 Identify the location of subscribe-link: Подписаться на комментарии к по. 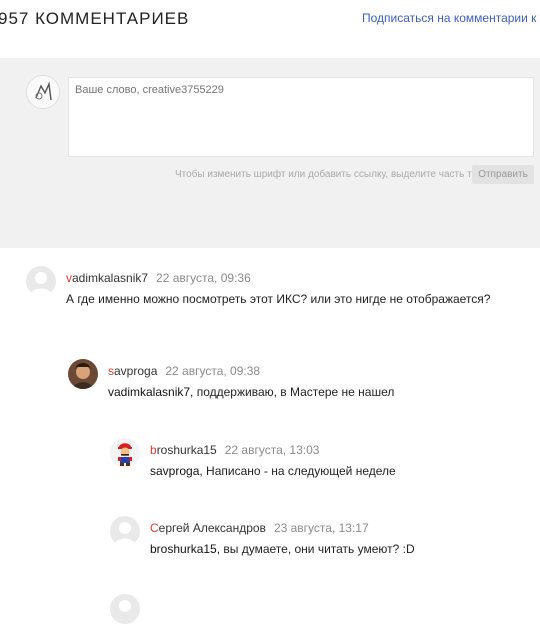
(451, 18).